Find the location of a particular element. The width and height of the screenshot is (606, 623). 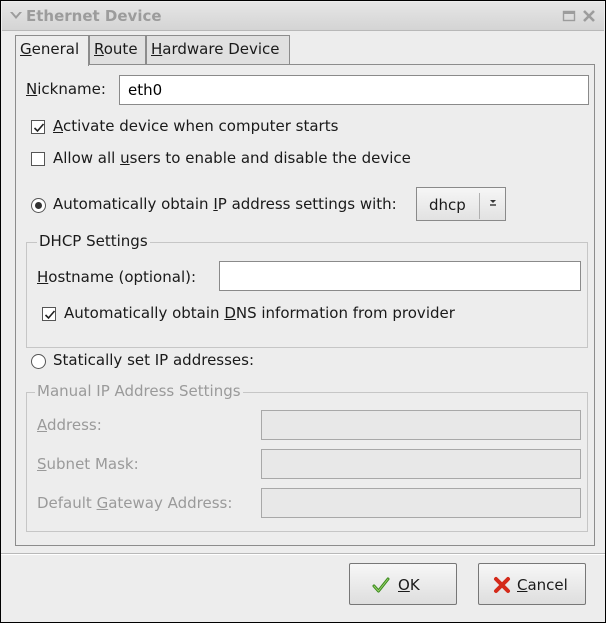

button-separator is located at coordinates (303, 554).